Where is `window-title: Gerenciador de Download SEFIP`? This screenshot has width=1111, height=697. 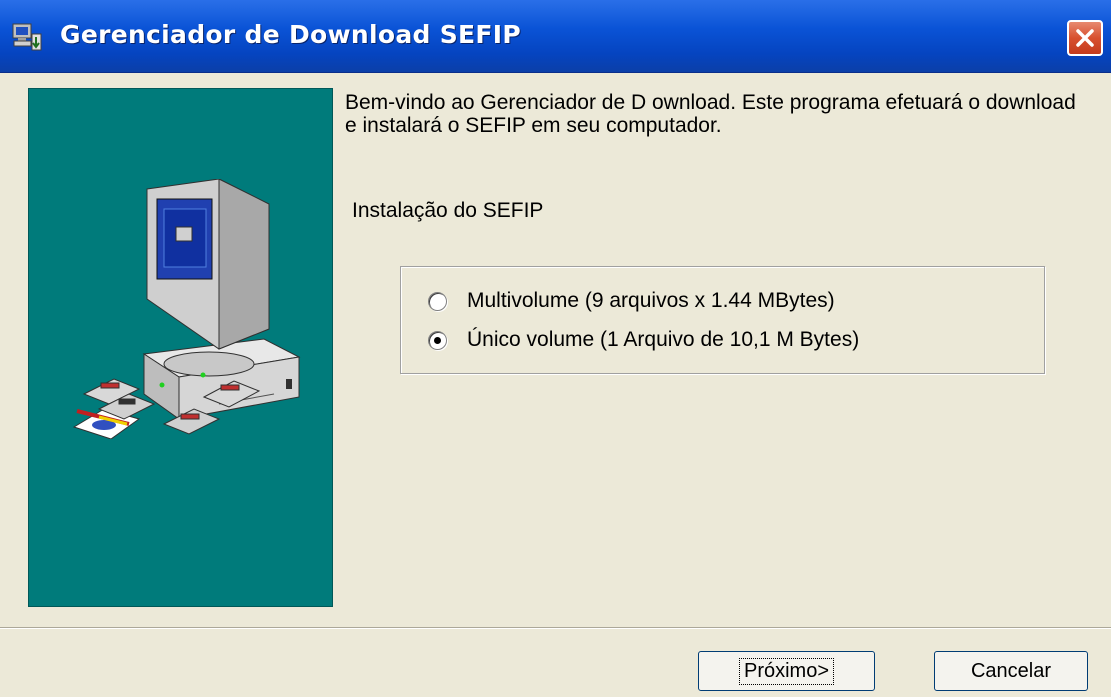
window-title: Gerenciador de Download SEFIP is located at coordinates (290, 34).